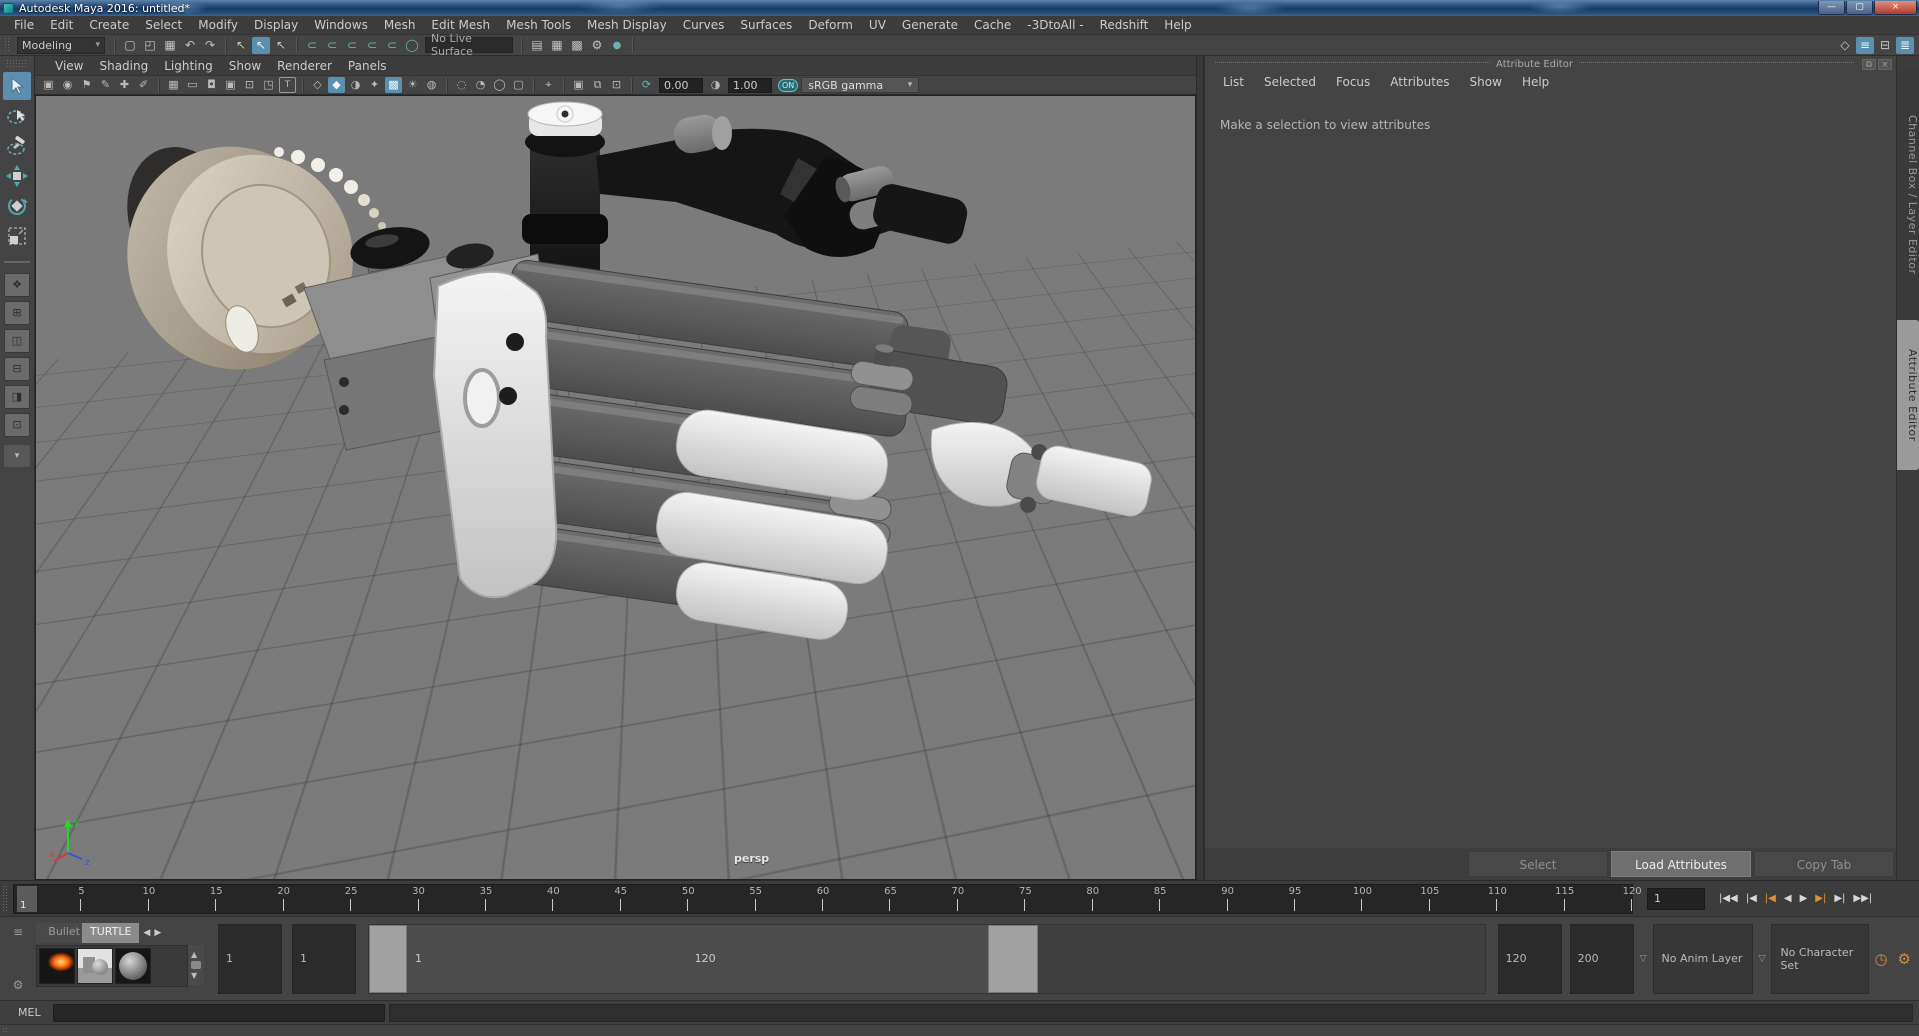 This screenshot has height=1036, width=1919. I want to click on panel-divider, so click(1200, 468).